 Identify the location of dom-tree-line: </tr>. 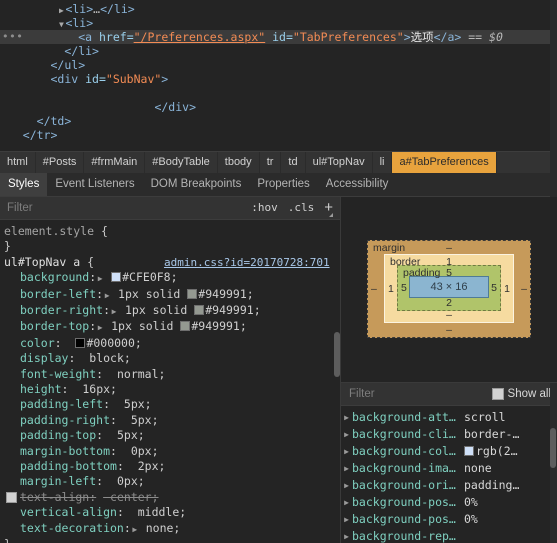
(278, 135).